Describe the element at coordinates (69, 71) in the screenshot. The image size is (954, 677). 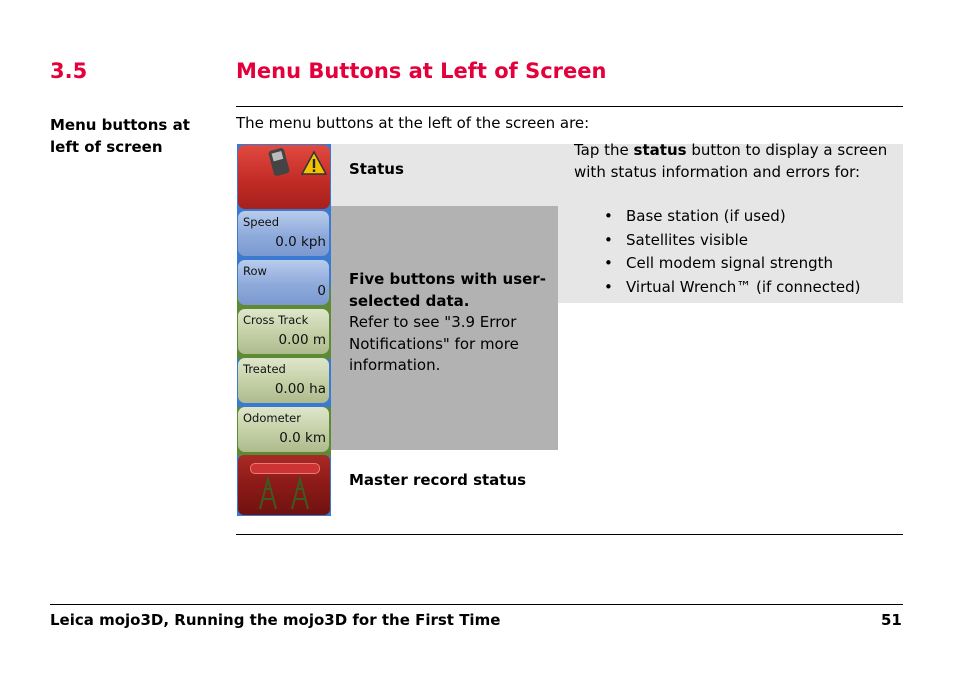
I see `section-number: 3.5` at that location.